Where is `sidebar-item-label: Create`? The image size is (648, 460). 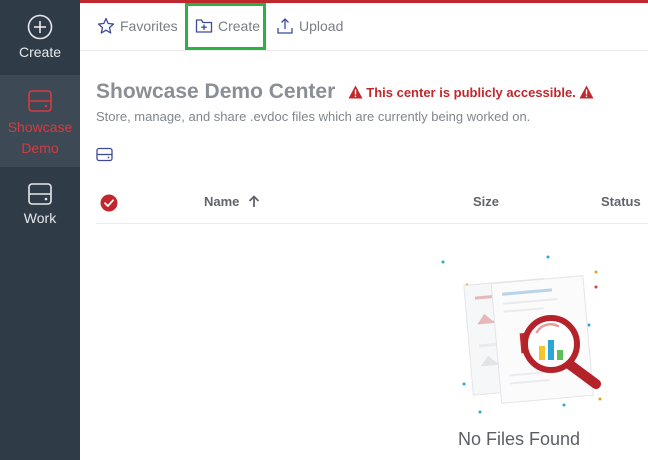
sidebar-item-label: Create is located at coordinates (40, 52).